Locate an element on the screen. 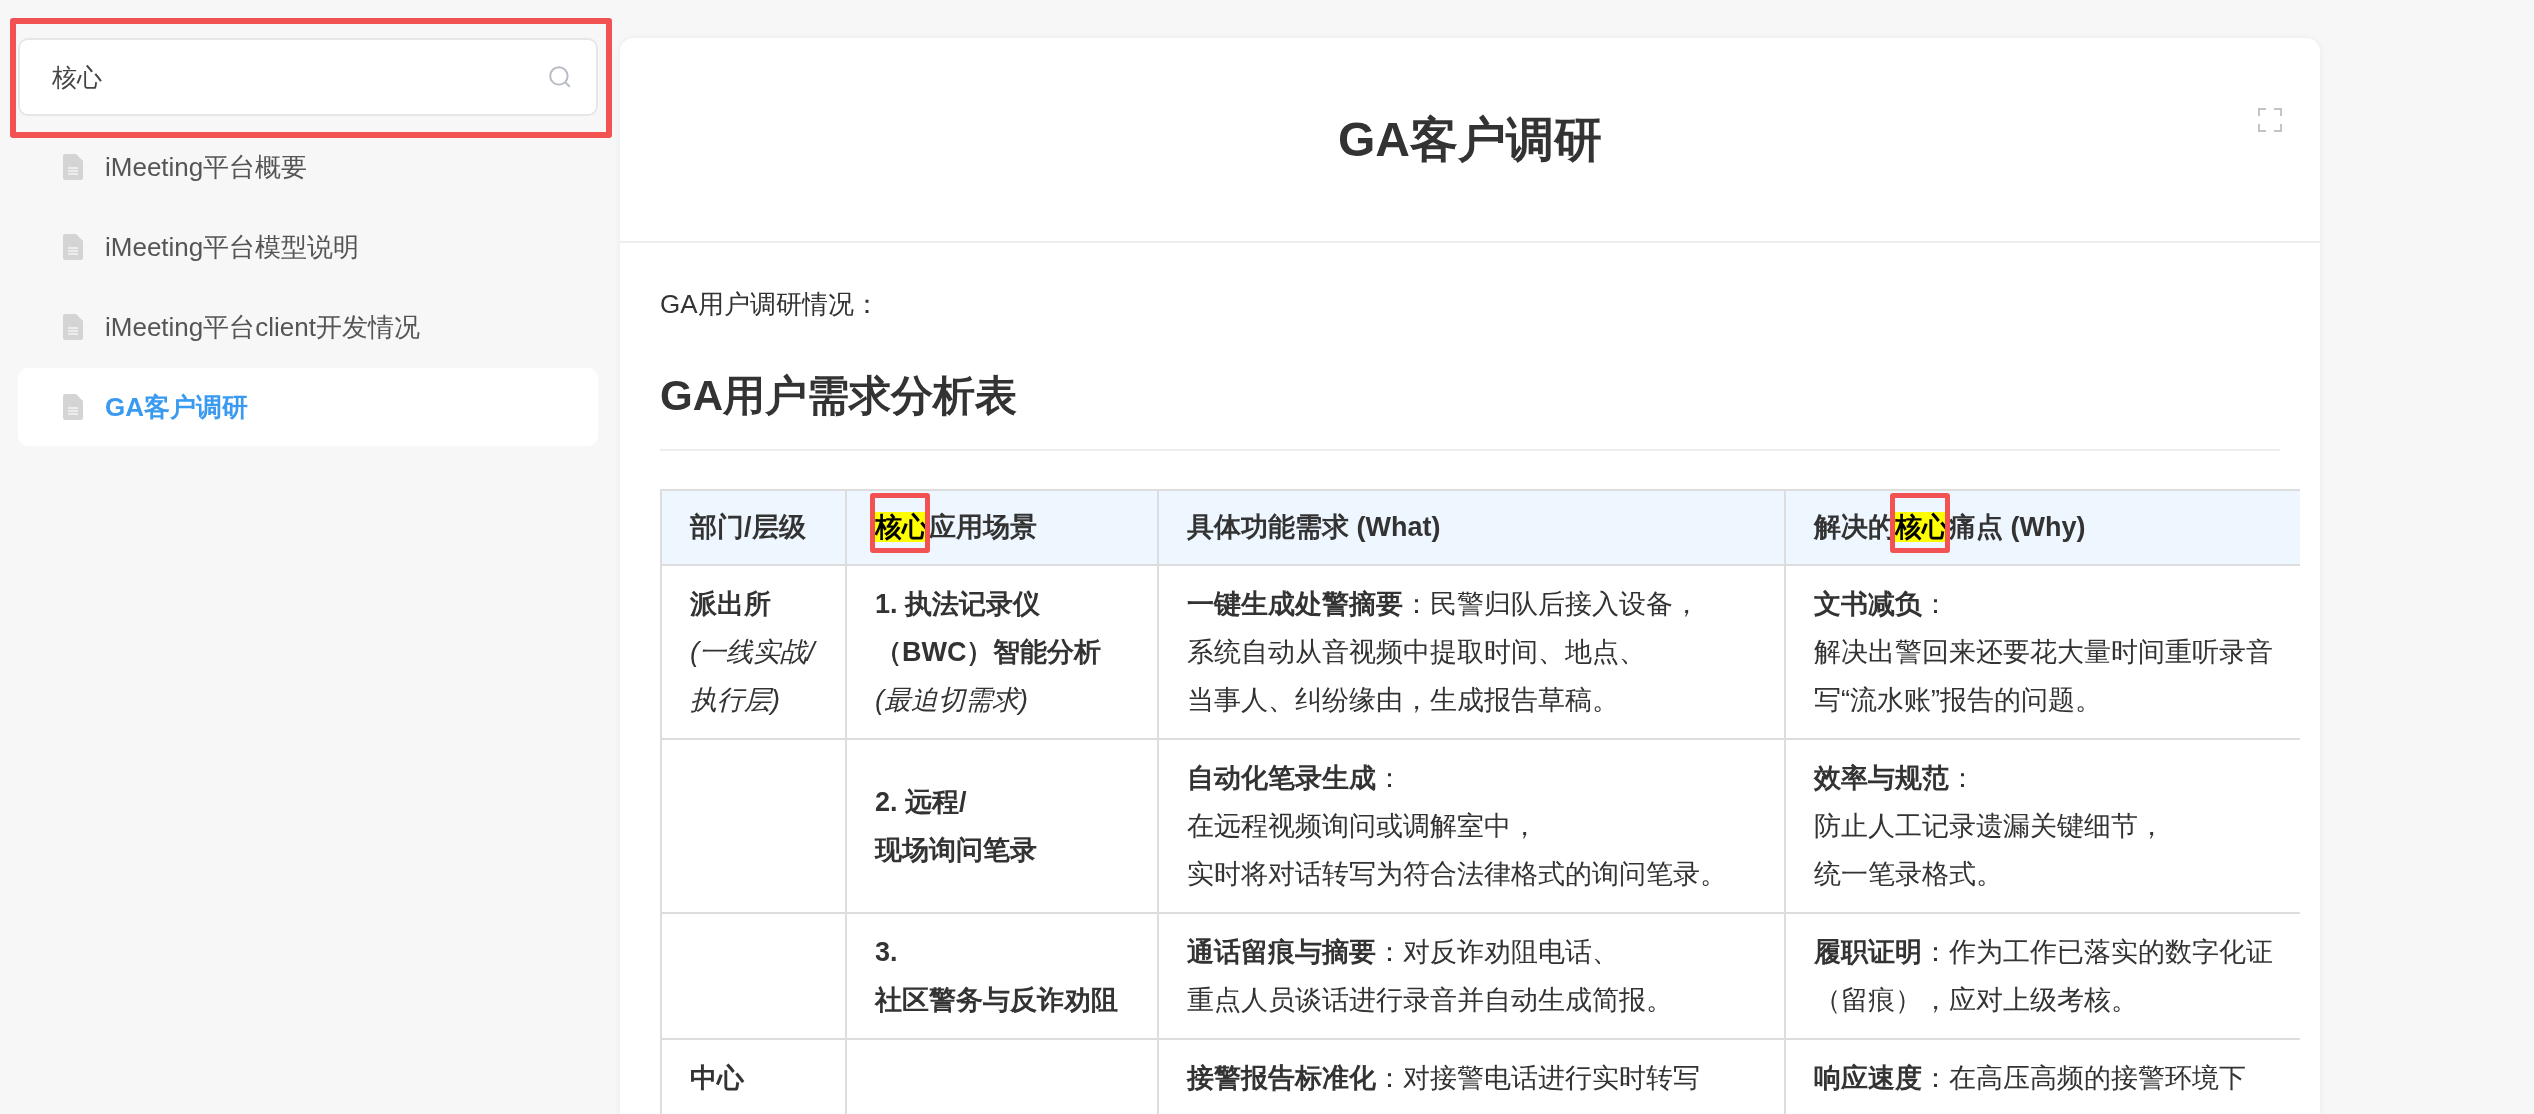 The image size is (2534, 1114). sidebar-item: iMeeting平台模型说明 is located at coordinates (308, 247).